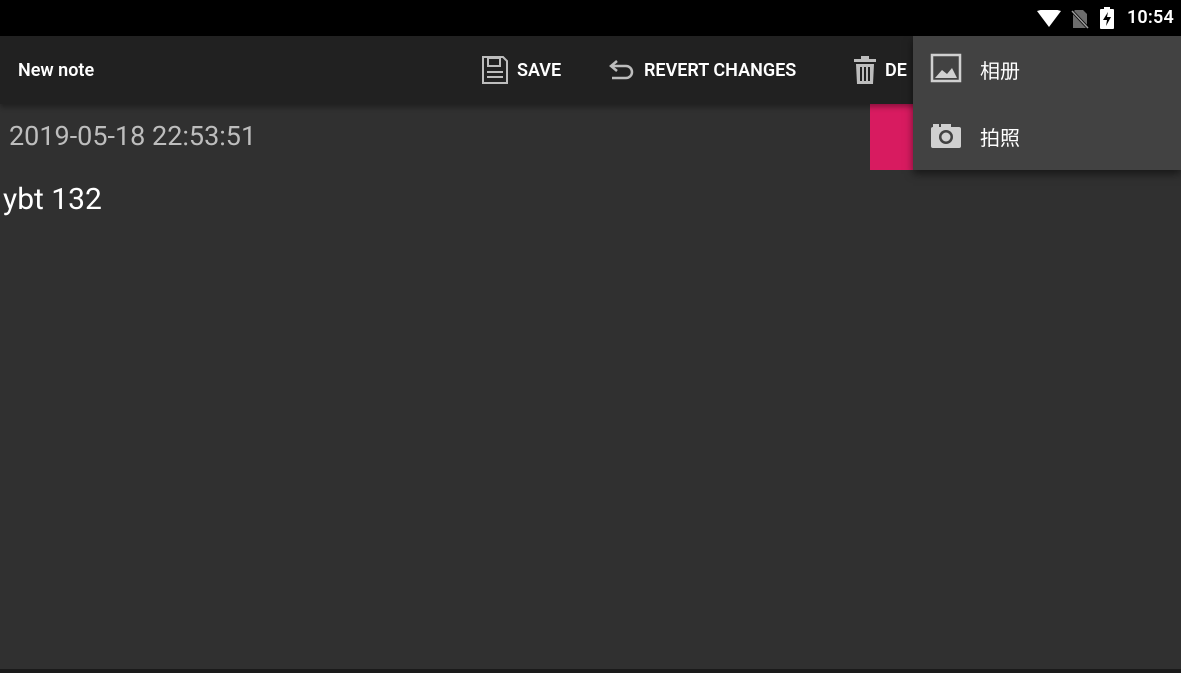 Image resolution: width=1181 pixels, height=673 pixels. What do you see at coordinates (52, 199) in the screenshot?
I see `note-text-field: ybt 132` at bounding box center [52, 199].